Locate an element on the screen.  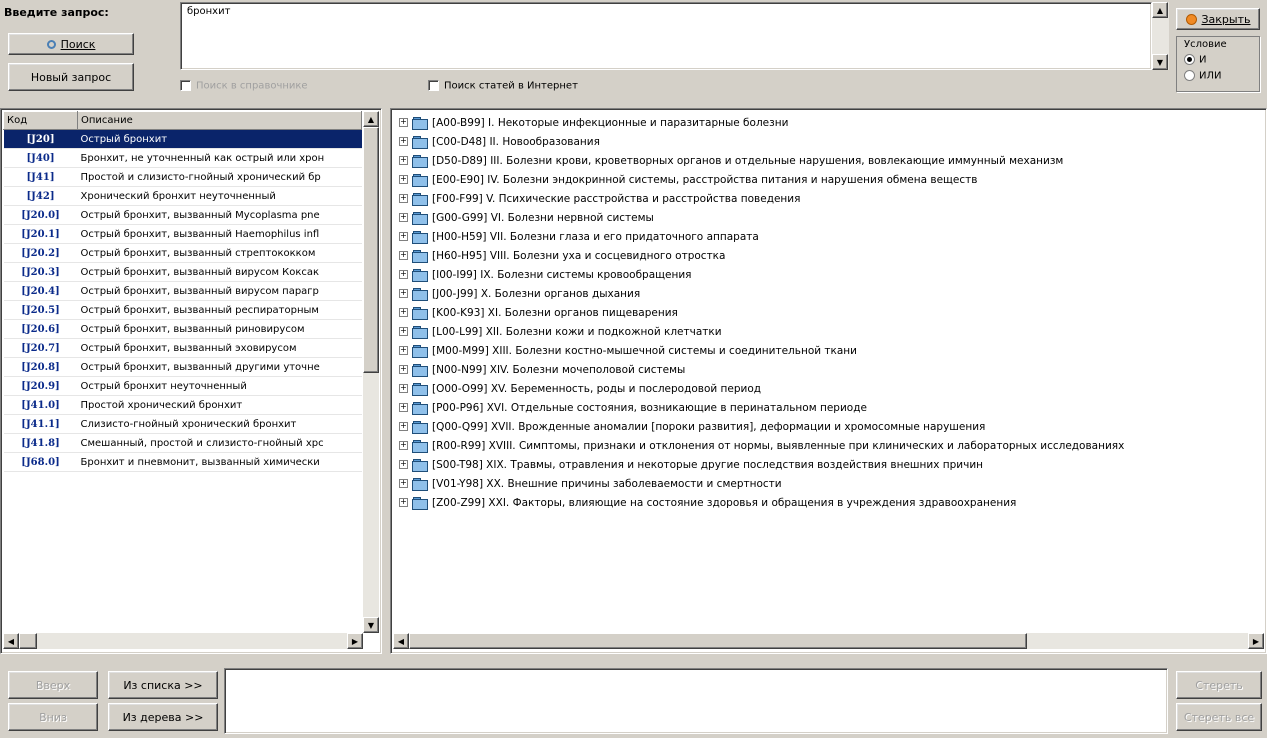
query-input: бронхит is located at coordinates (666, 36).